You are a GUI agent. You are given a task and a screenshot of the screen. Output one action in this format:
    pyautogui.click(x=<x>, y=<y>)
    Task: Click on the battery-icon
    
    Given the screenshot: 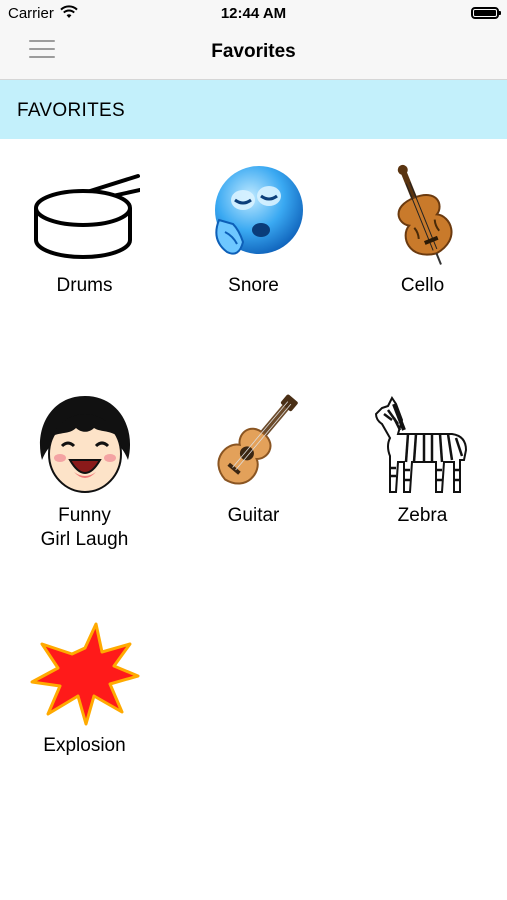 What is the action you would take?
    pyautogui.click(x=486, y=13)
    